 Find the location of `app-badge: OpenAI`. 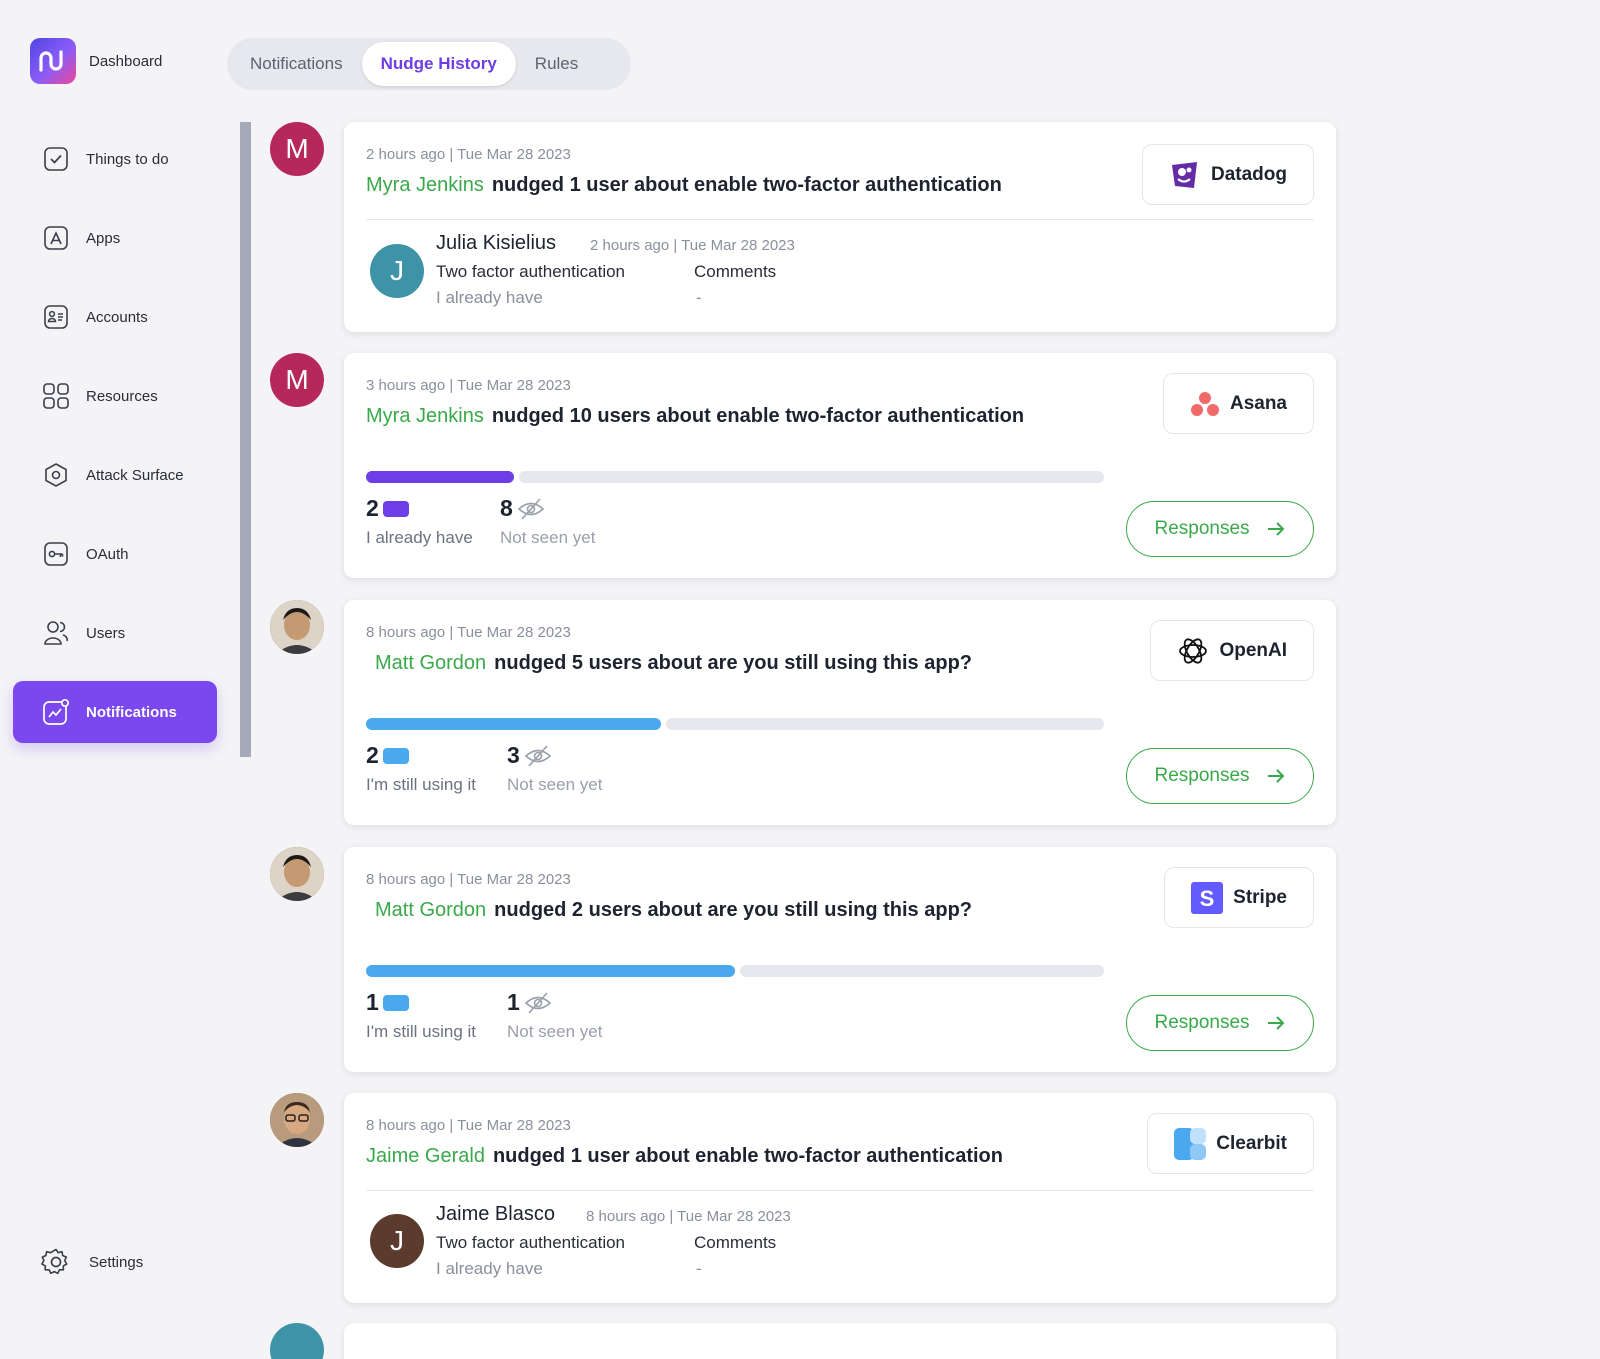

app-badge: OpenAI is located at coordinates (1232, 650).